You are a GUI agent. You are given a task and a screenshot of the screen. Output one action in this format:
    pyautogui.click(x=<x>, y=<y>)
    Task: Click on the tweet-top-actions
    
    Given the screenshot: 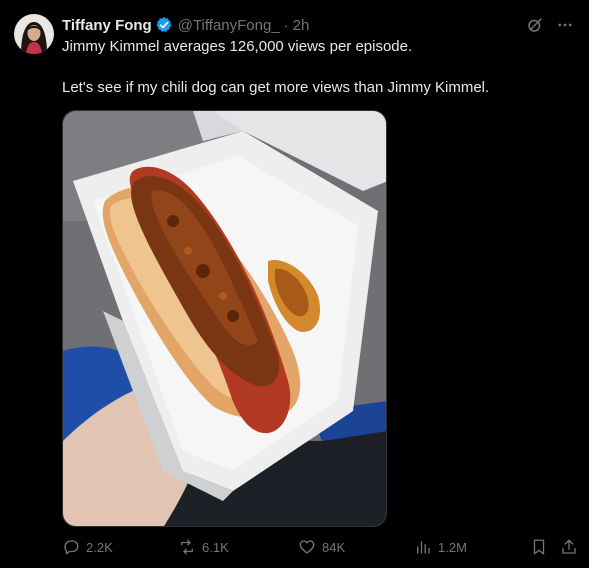 What is the action you would take?
    pyautogui.click(x=550, y=25)
    